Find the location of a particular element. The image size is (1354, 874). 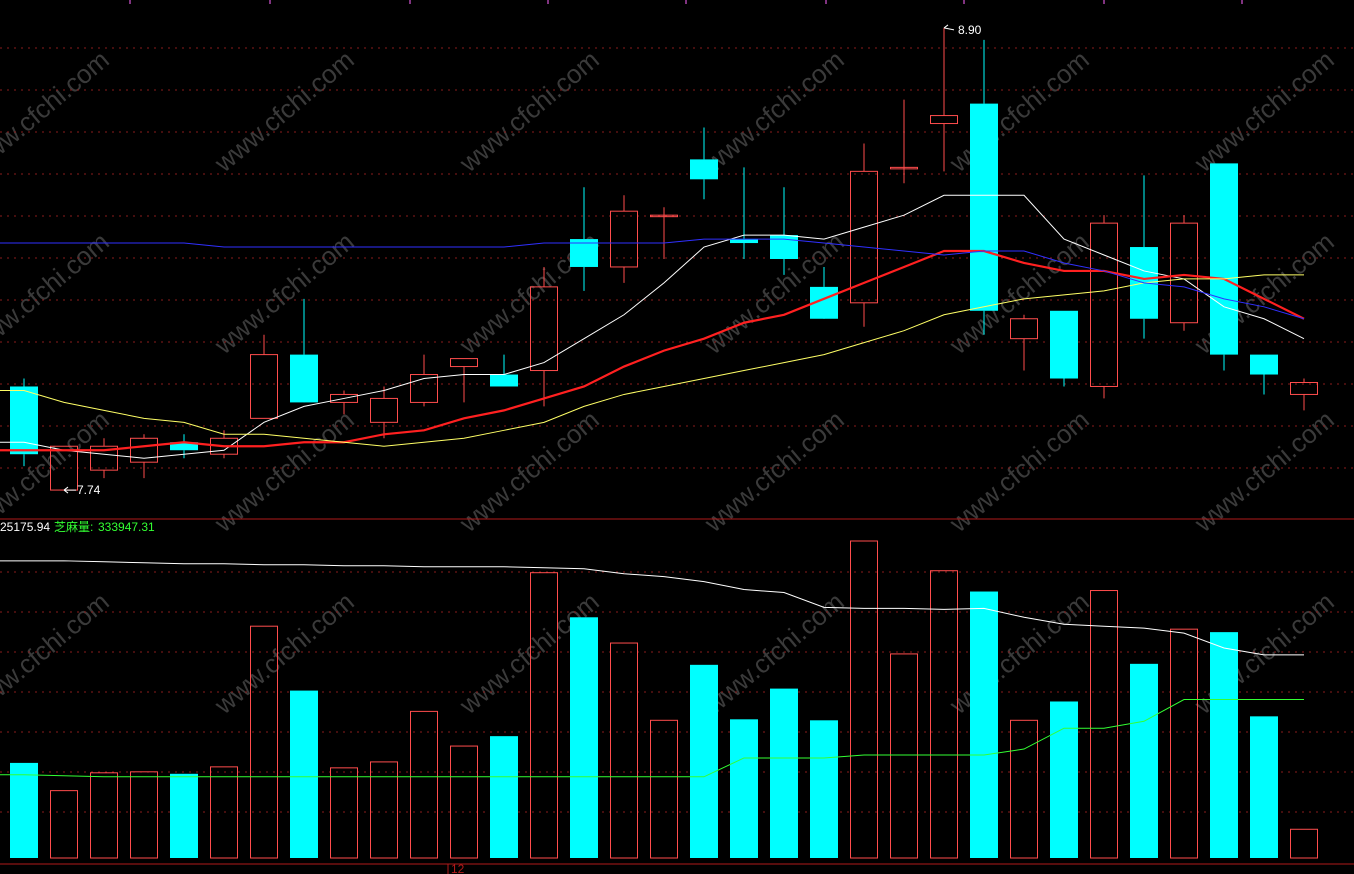

volume-value-label: 25175.94 is located at coordinates (25, 527).